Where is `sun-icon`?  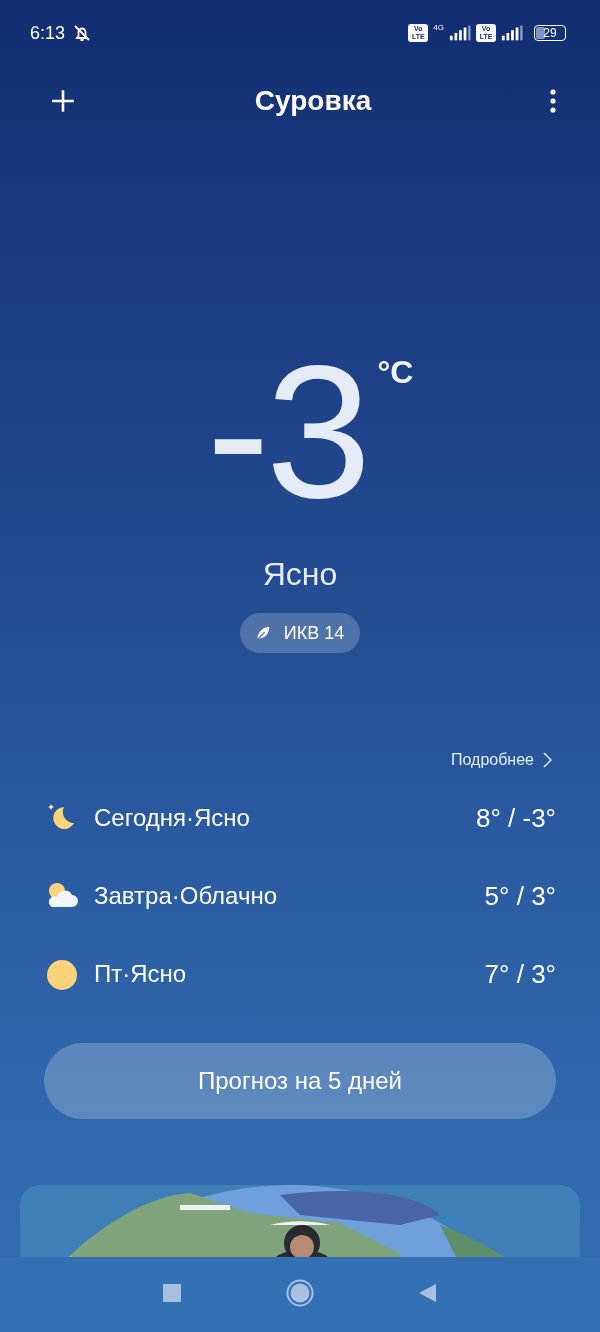
sun-icon is located at coordinates (62, 974).